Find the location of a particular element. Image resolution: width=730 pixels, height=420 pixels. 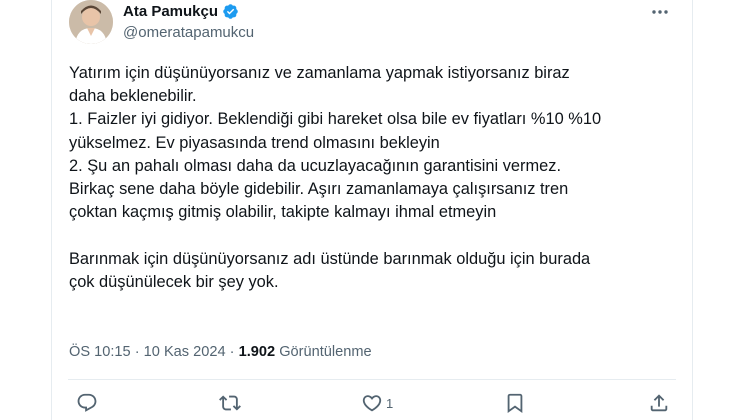

author-name-row: Ata Pamukçu is located at coordinates (181, 11).